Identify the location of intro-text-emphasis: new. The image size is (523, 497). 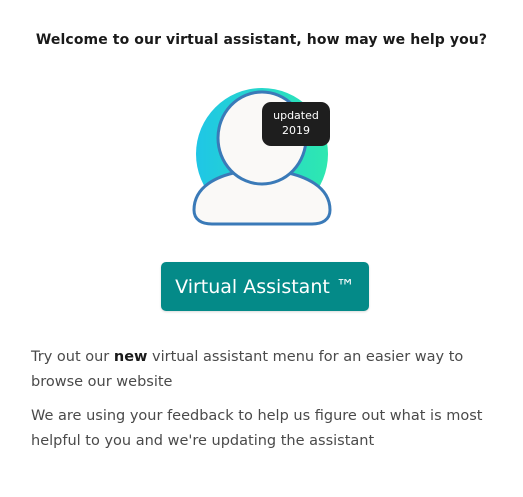
(130, 357).